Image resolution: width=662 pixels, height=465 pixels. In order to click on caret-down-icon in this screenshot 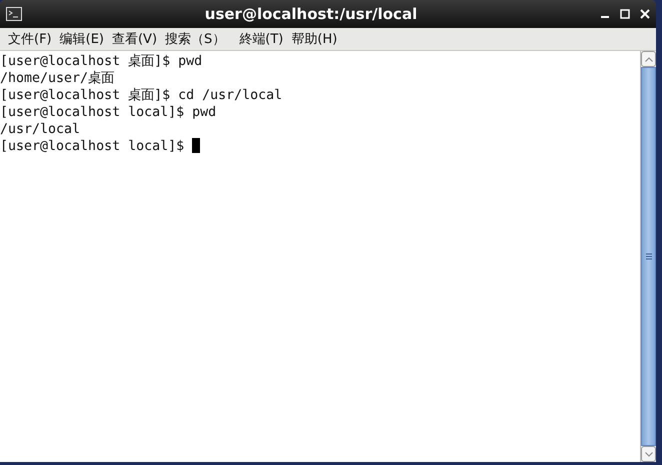, I will do `click(648, 454)`.